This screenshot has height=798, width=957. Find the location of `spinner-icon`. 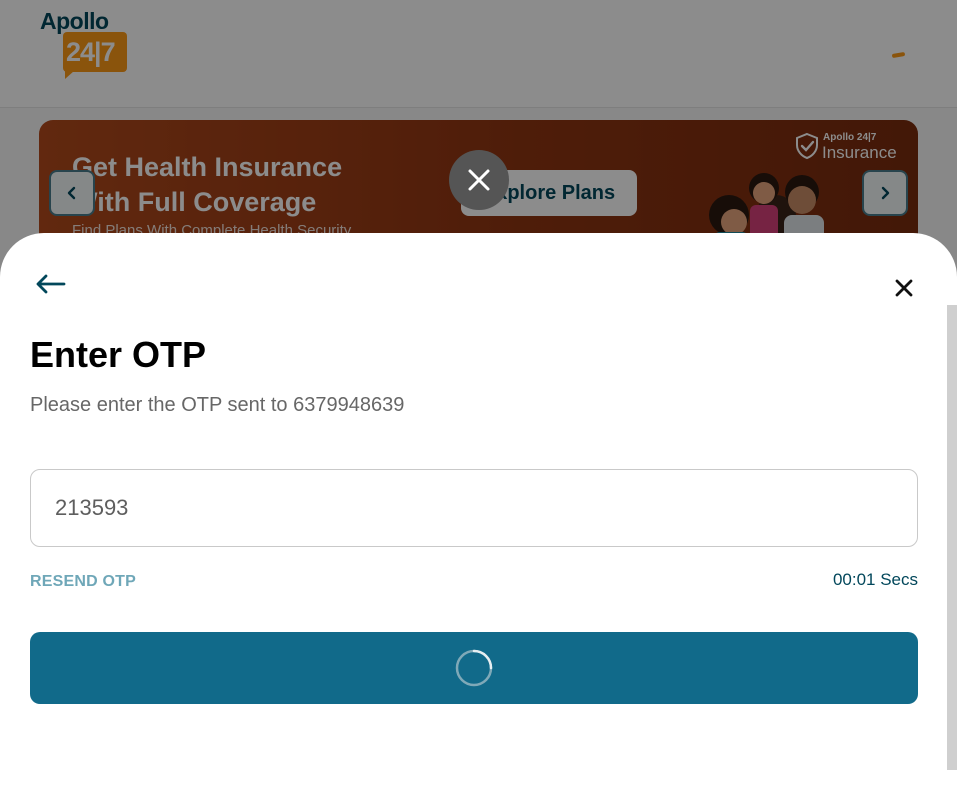

spinner-icon is located at coordinates (474, 668).